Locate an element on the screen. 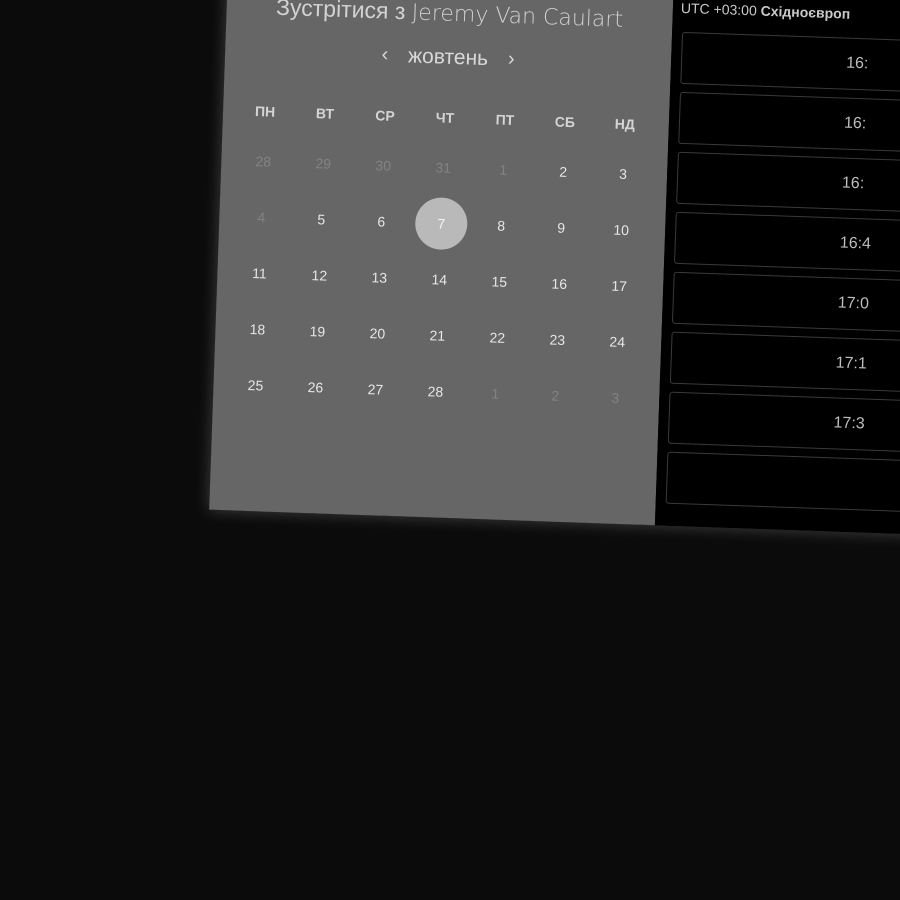 This screenshot has height=900, width=900. weekday-label: ПТ is located at coordinates (505, 120).